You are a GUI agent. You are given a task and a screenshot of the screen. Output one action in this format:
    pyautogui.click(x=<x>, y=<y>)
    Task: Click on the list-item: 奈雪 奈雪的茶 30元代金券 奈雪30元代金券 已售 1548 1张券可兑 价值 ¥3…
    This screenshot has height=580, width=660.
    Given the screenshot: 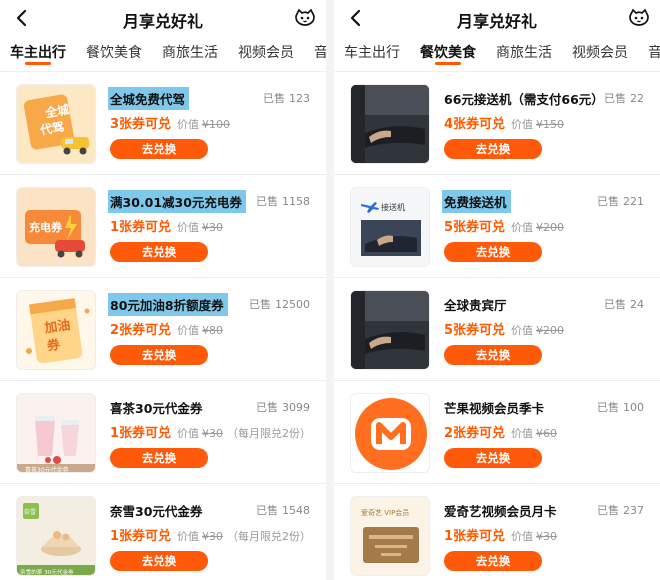 What is the action you would take?
    pyautogui.click(x=163, y=532)
    